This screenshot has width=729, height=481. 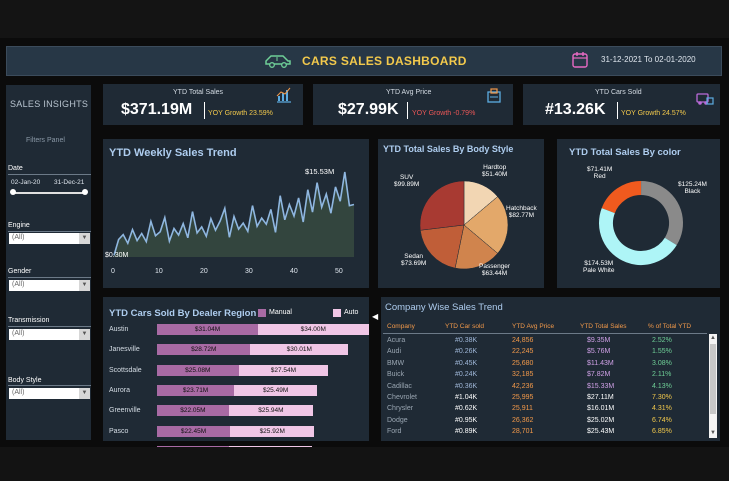 I want to click on auto-bar: $34.00M, so click(x=313, y=329).